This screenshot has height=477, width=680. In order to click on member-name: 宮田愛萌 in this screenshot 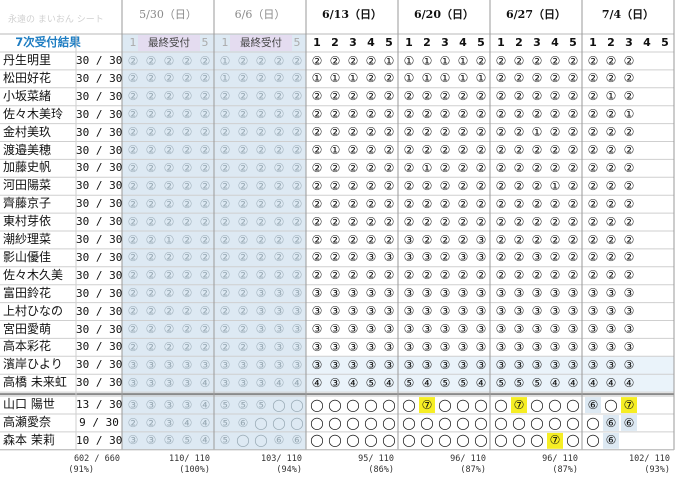, I will do `click(27, 328)`.